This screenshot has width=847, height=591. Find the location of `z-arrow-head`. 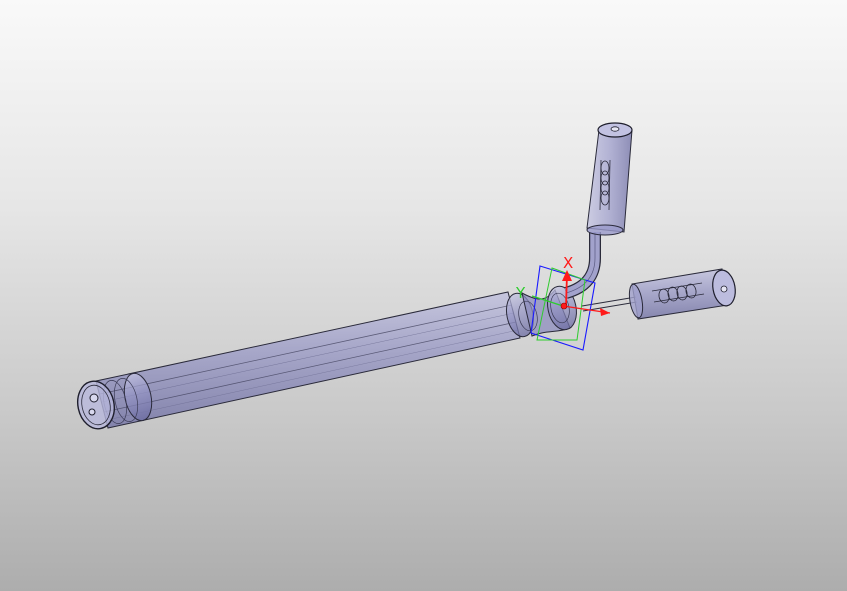

z-arrow-head is located at coordinates (605, 312).